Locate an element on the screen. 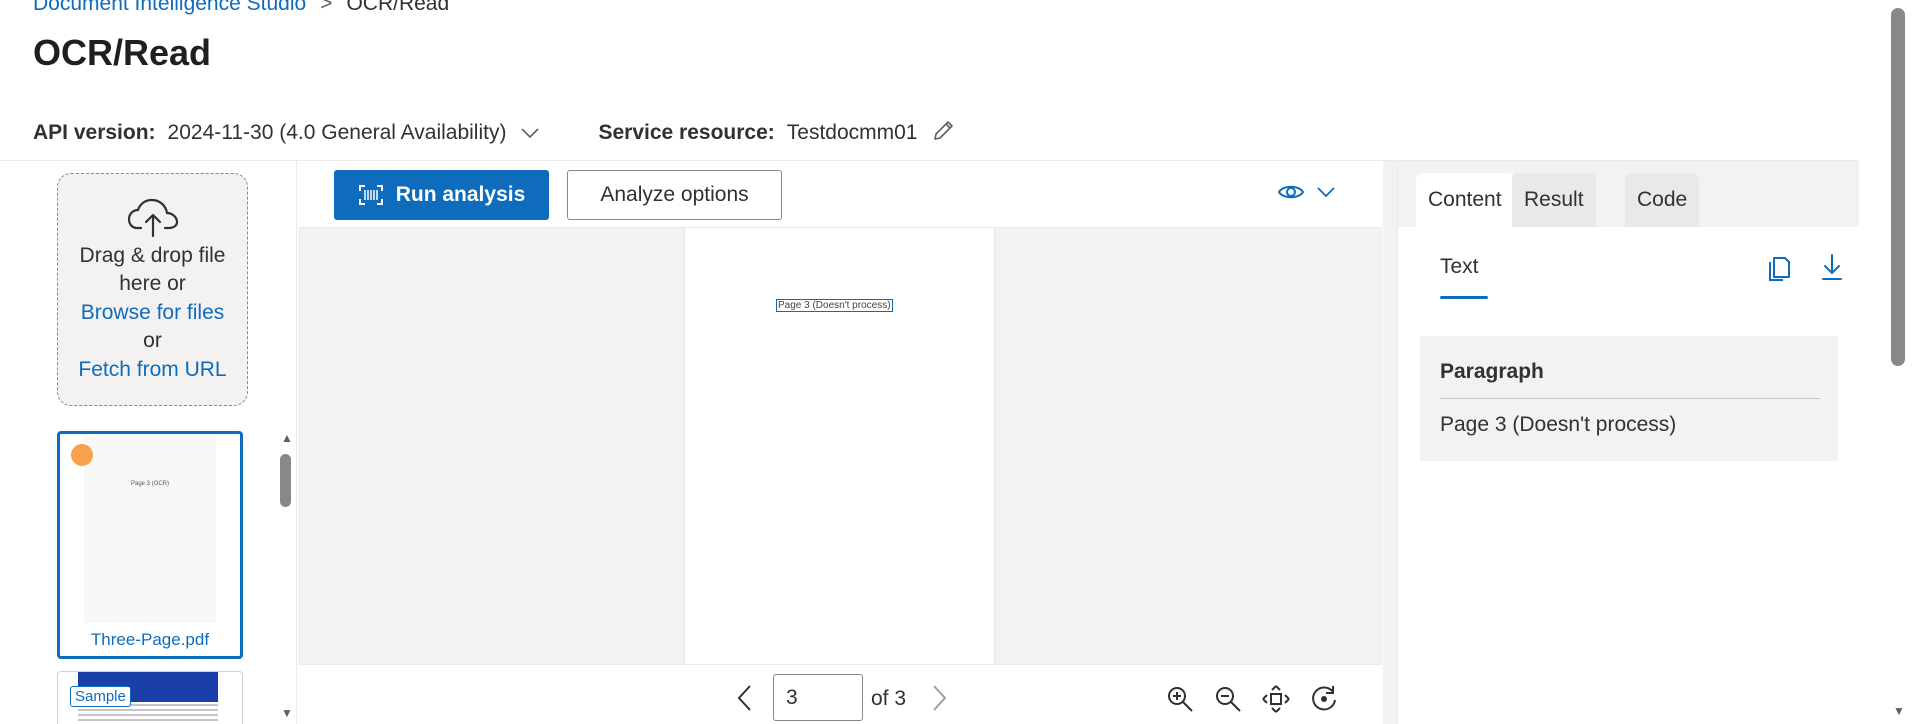 This screenshot has height=724, width=1915. zoom-tools is located at coordinates (1252, 699).